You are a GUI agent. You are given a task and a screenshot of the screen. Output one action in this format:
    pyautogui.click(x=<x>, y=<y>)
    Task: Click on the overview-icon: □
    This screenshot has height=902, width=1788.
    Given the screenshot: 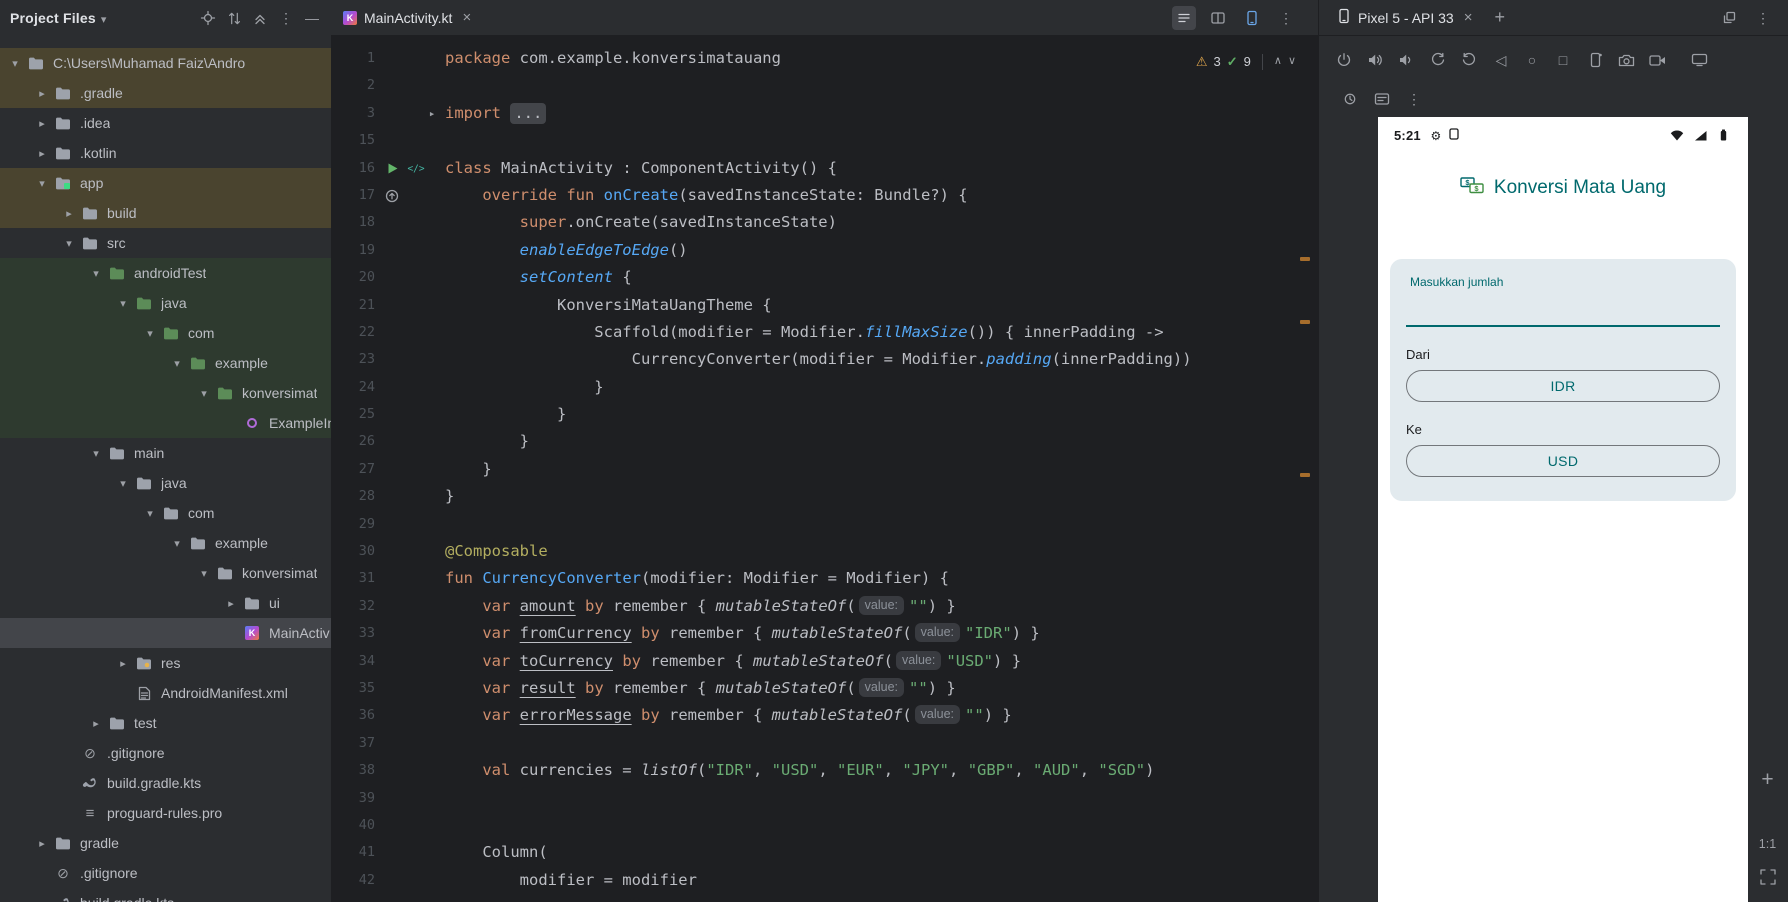 What is the action you would take?
    pyautogui.click(x=1563, y=60)
    